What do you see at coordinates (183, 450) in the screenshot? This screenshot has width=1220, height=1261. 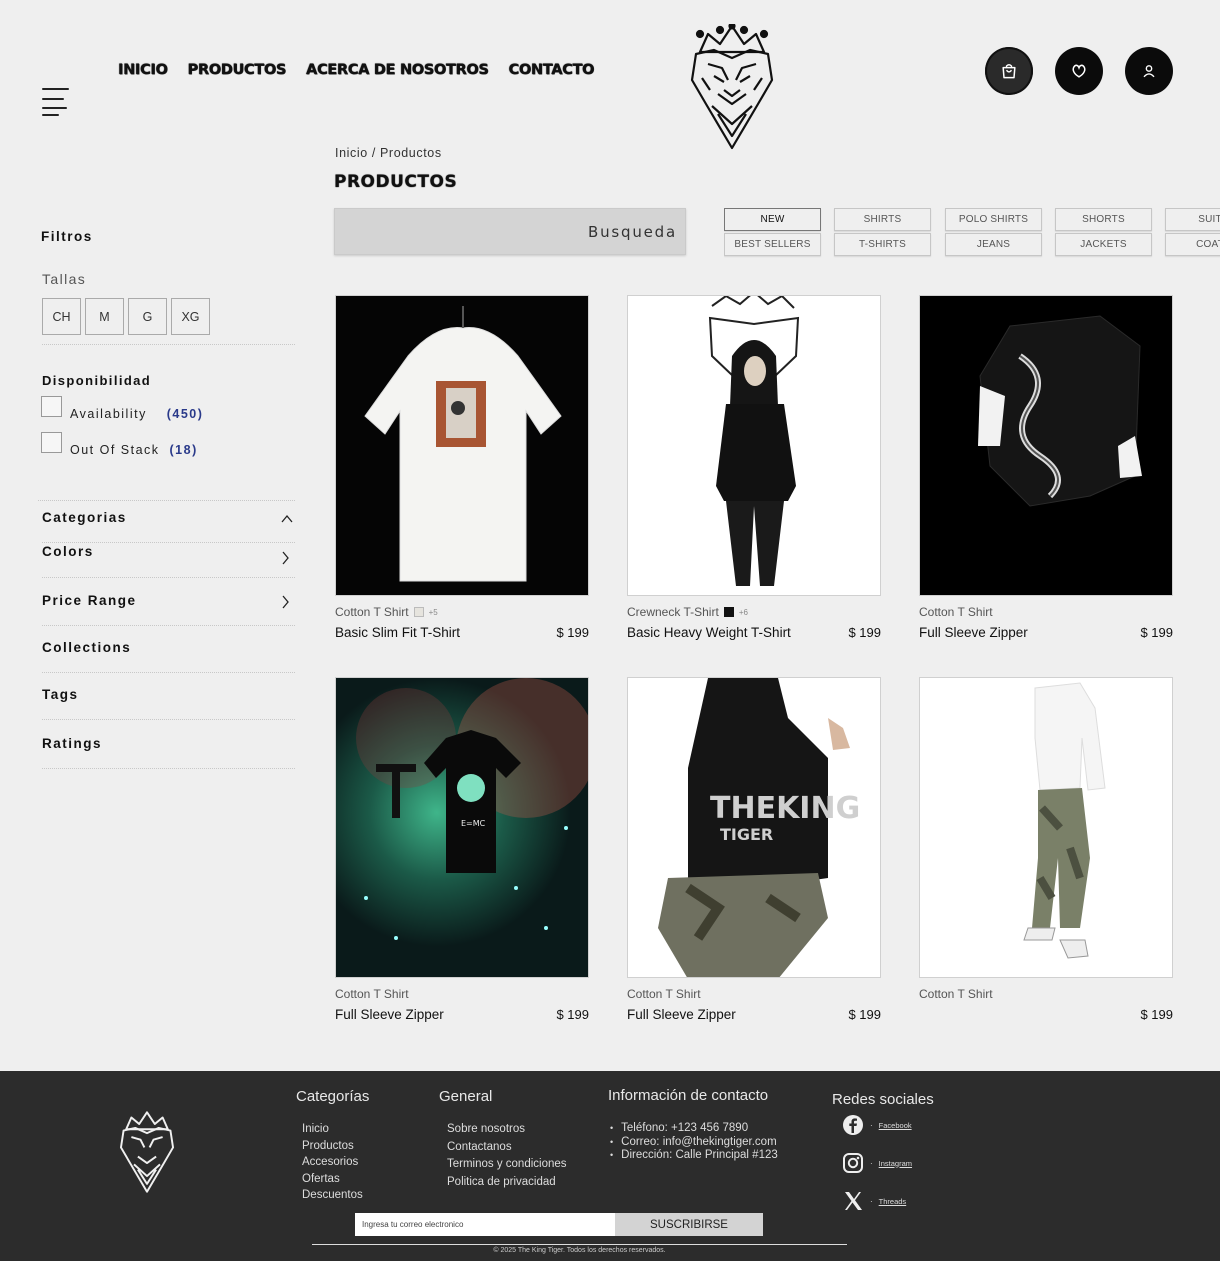 I see `out-of-stock-count: (18)` at bounding box center [183, 450].